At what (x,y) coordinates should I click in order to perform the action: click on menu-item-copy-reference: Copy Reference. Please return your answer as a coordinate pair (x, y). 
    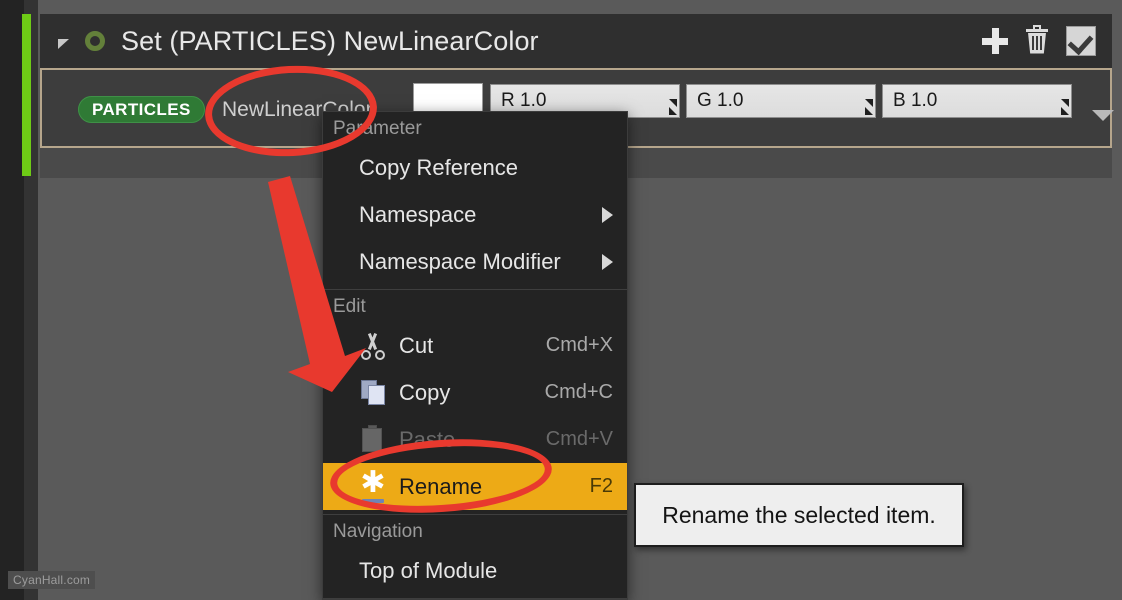
    Looking at the image, I should click on (475, 167).